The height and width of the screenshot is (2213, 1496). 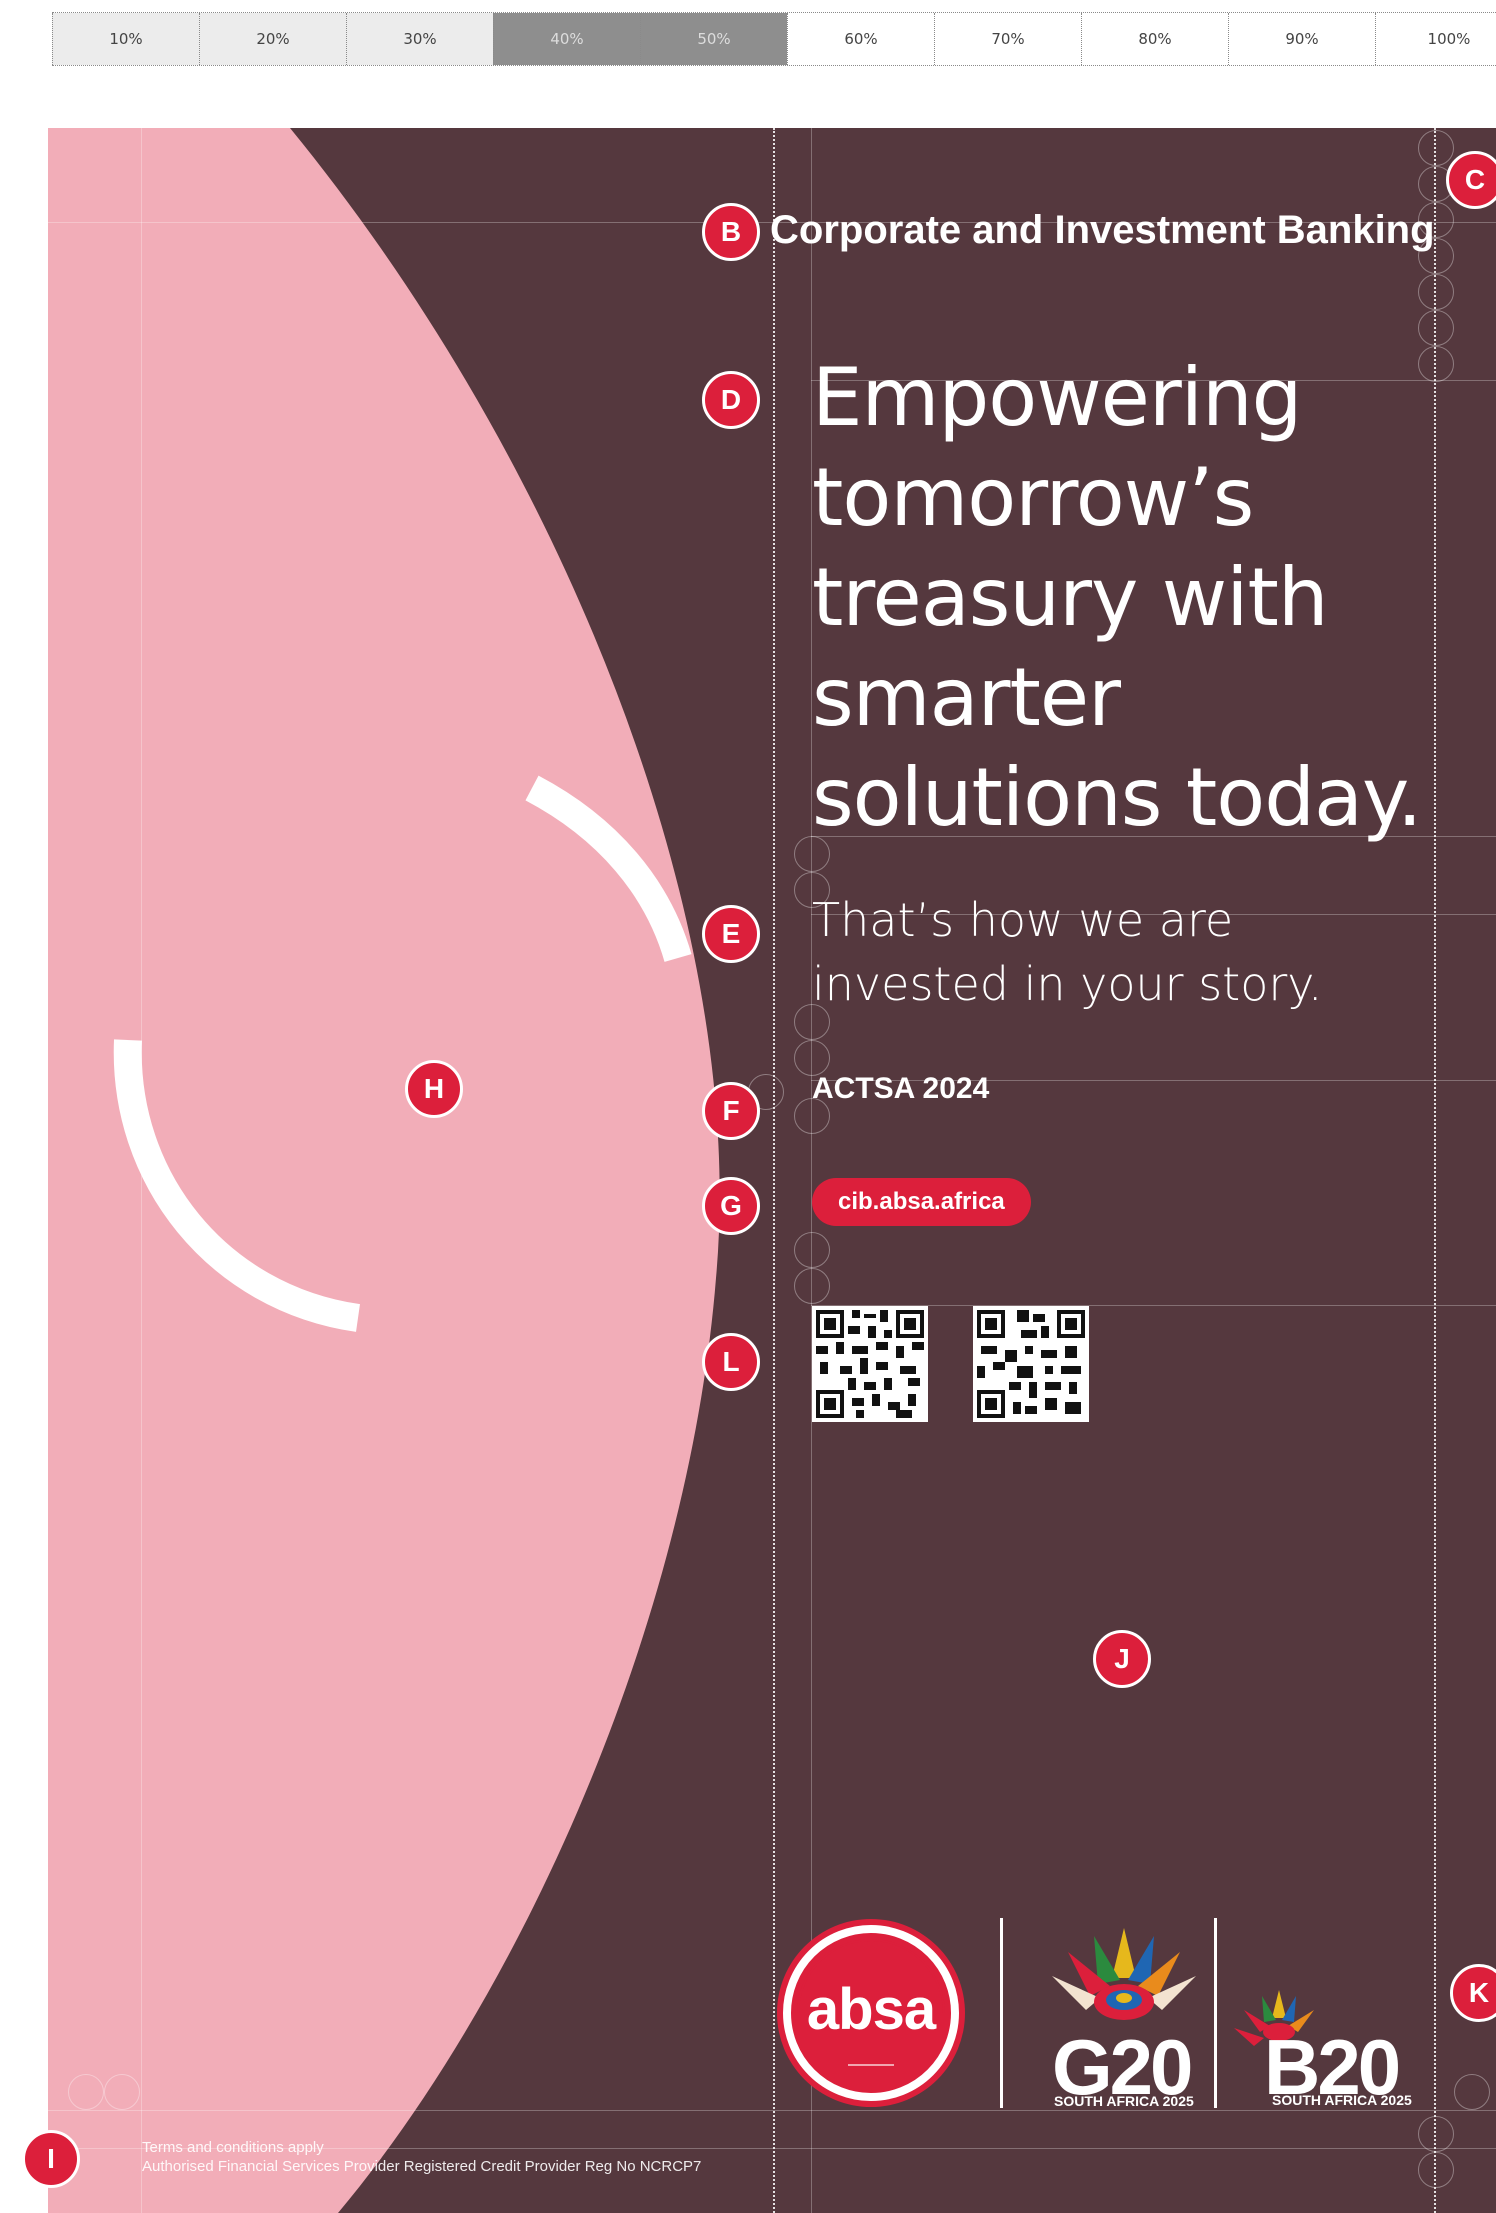 I want to click on tint-swatch: 80%, so click(x=1154, y=39).